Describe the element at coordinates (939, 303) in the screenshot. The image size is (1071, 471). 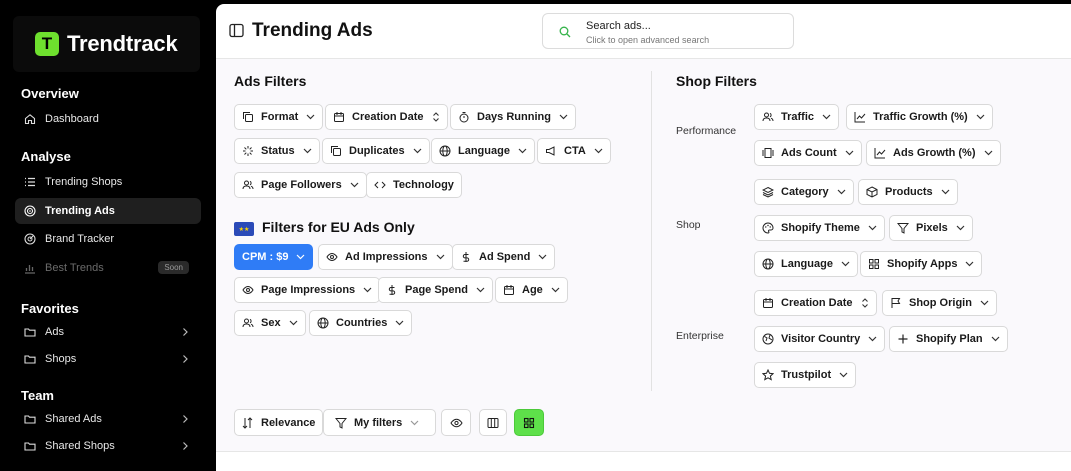
I see `shop-origin-filter-button: Shop Origin` at that location.